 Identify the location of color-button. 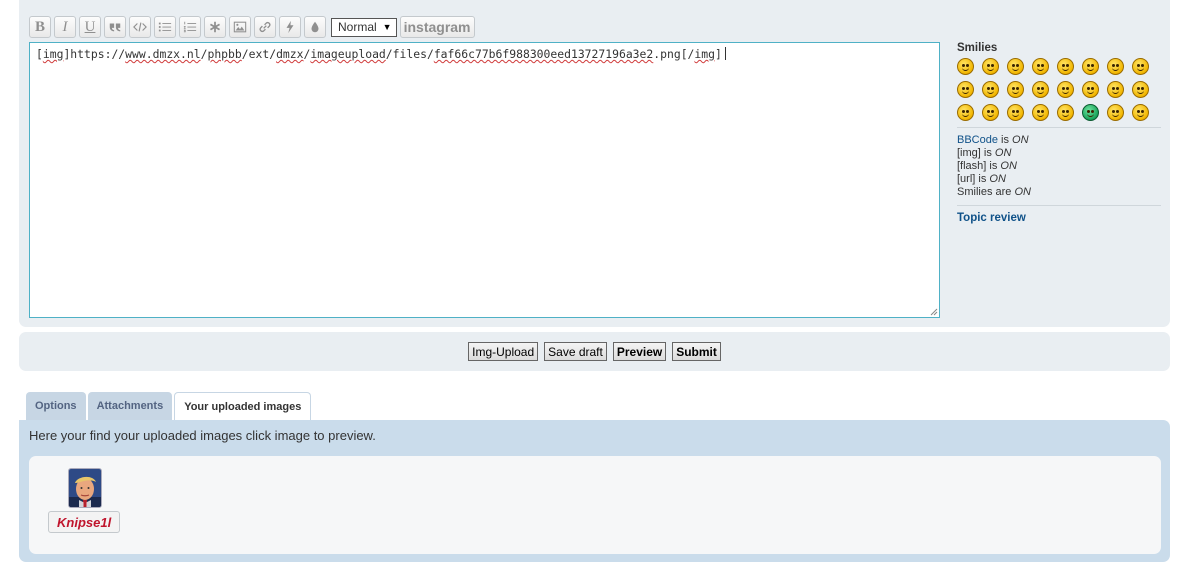
(315, 27).